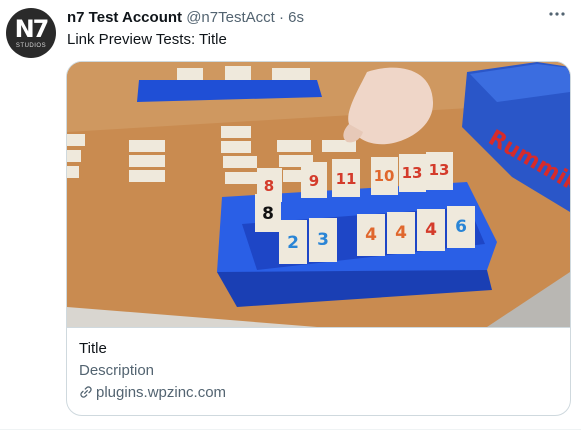 This screenshot has height=430, width=581. Describe the element at coordinates (346, 179) in the screenshot. I see `svg-text: 11` at that location.